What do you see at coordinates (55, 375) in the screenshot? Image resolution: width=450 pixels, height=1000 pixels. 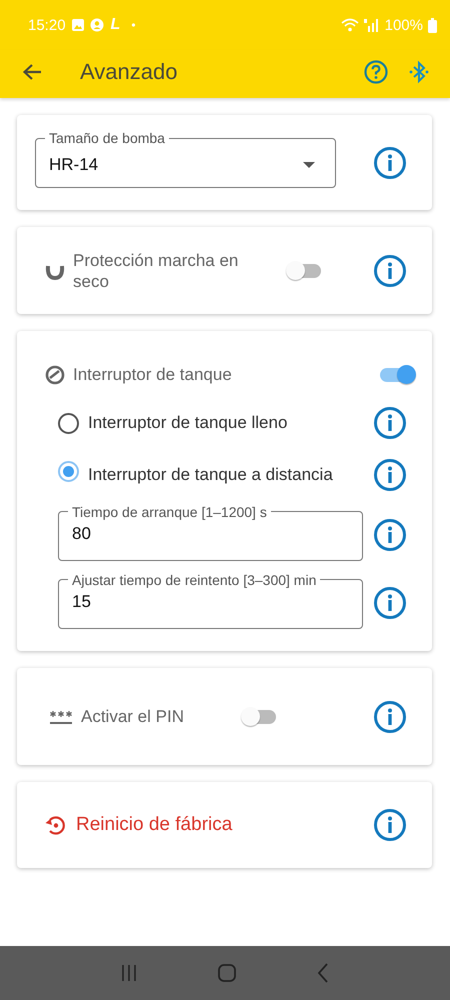 I see `gauge-icon` at bounding box center [55, 375].